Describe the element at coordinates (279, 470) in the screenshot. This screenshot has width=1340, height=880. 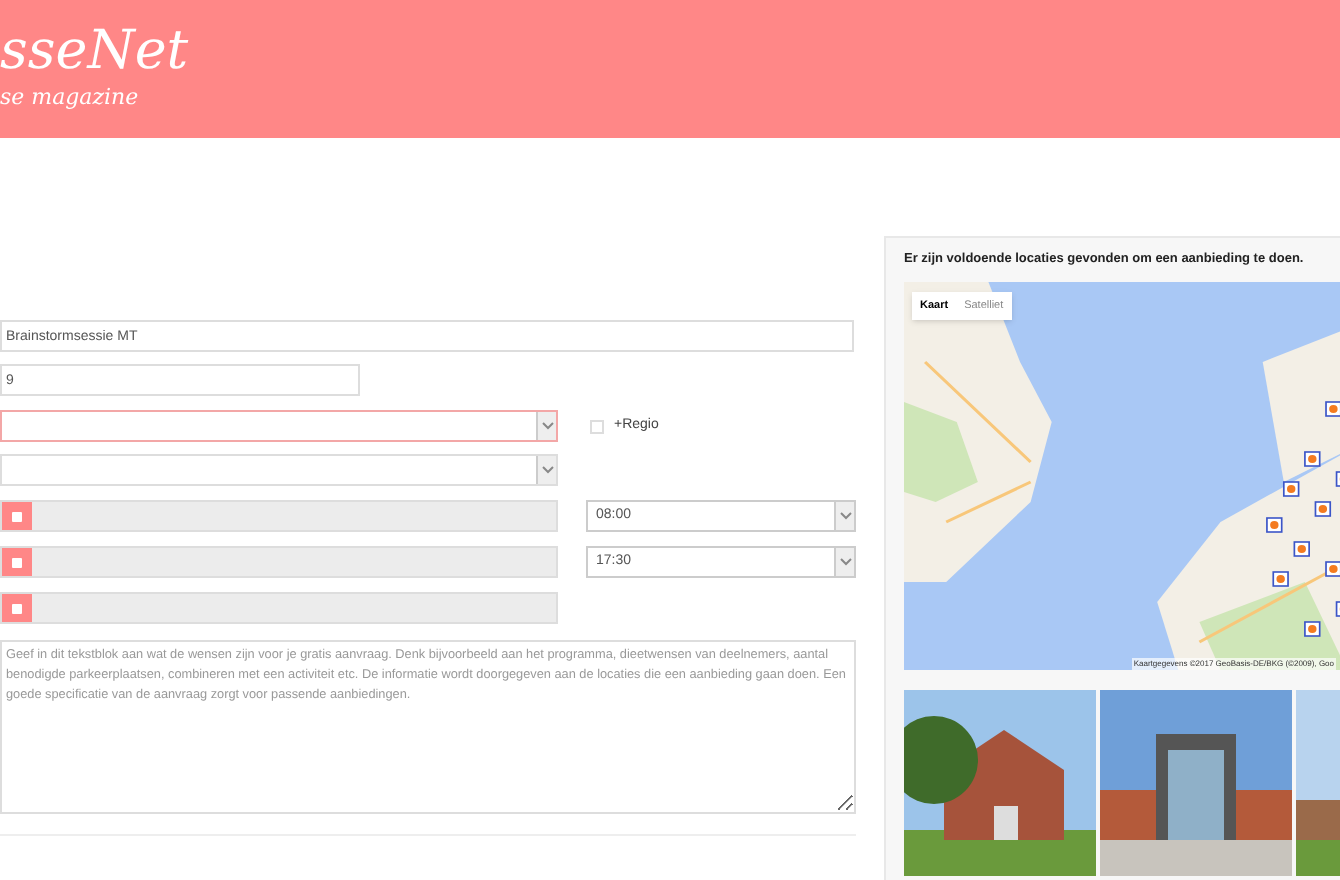
I see `type-select` at that location.